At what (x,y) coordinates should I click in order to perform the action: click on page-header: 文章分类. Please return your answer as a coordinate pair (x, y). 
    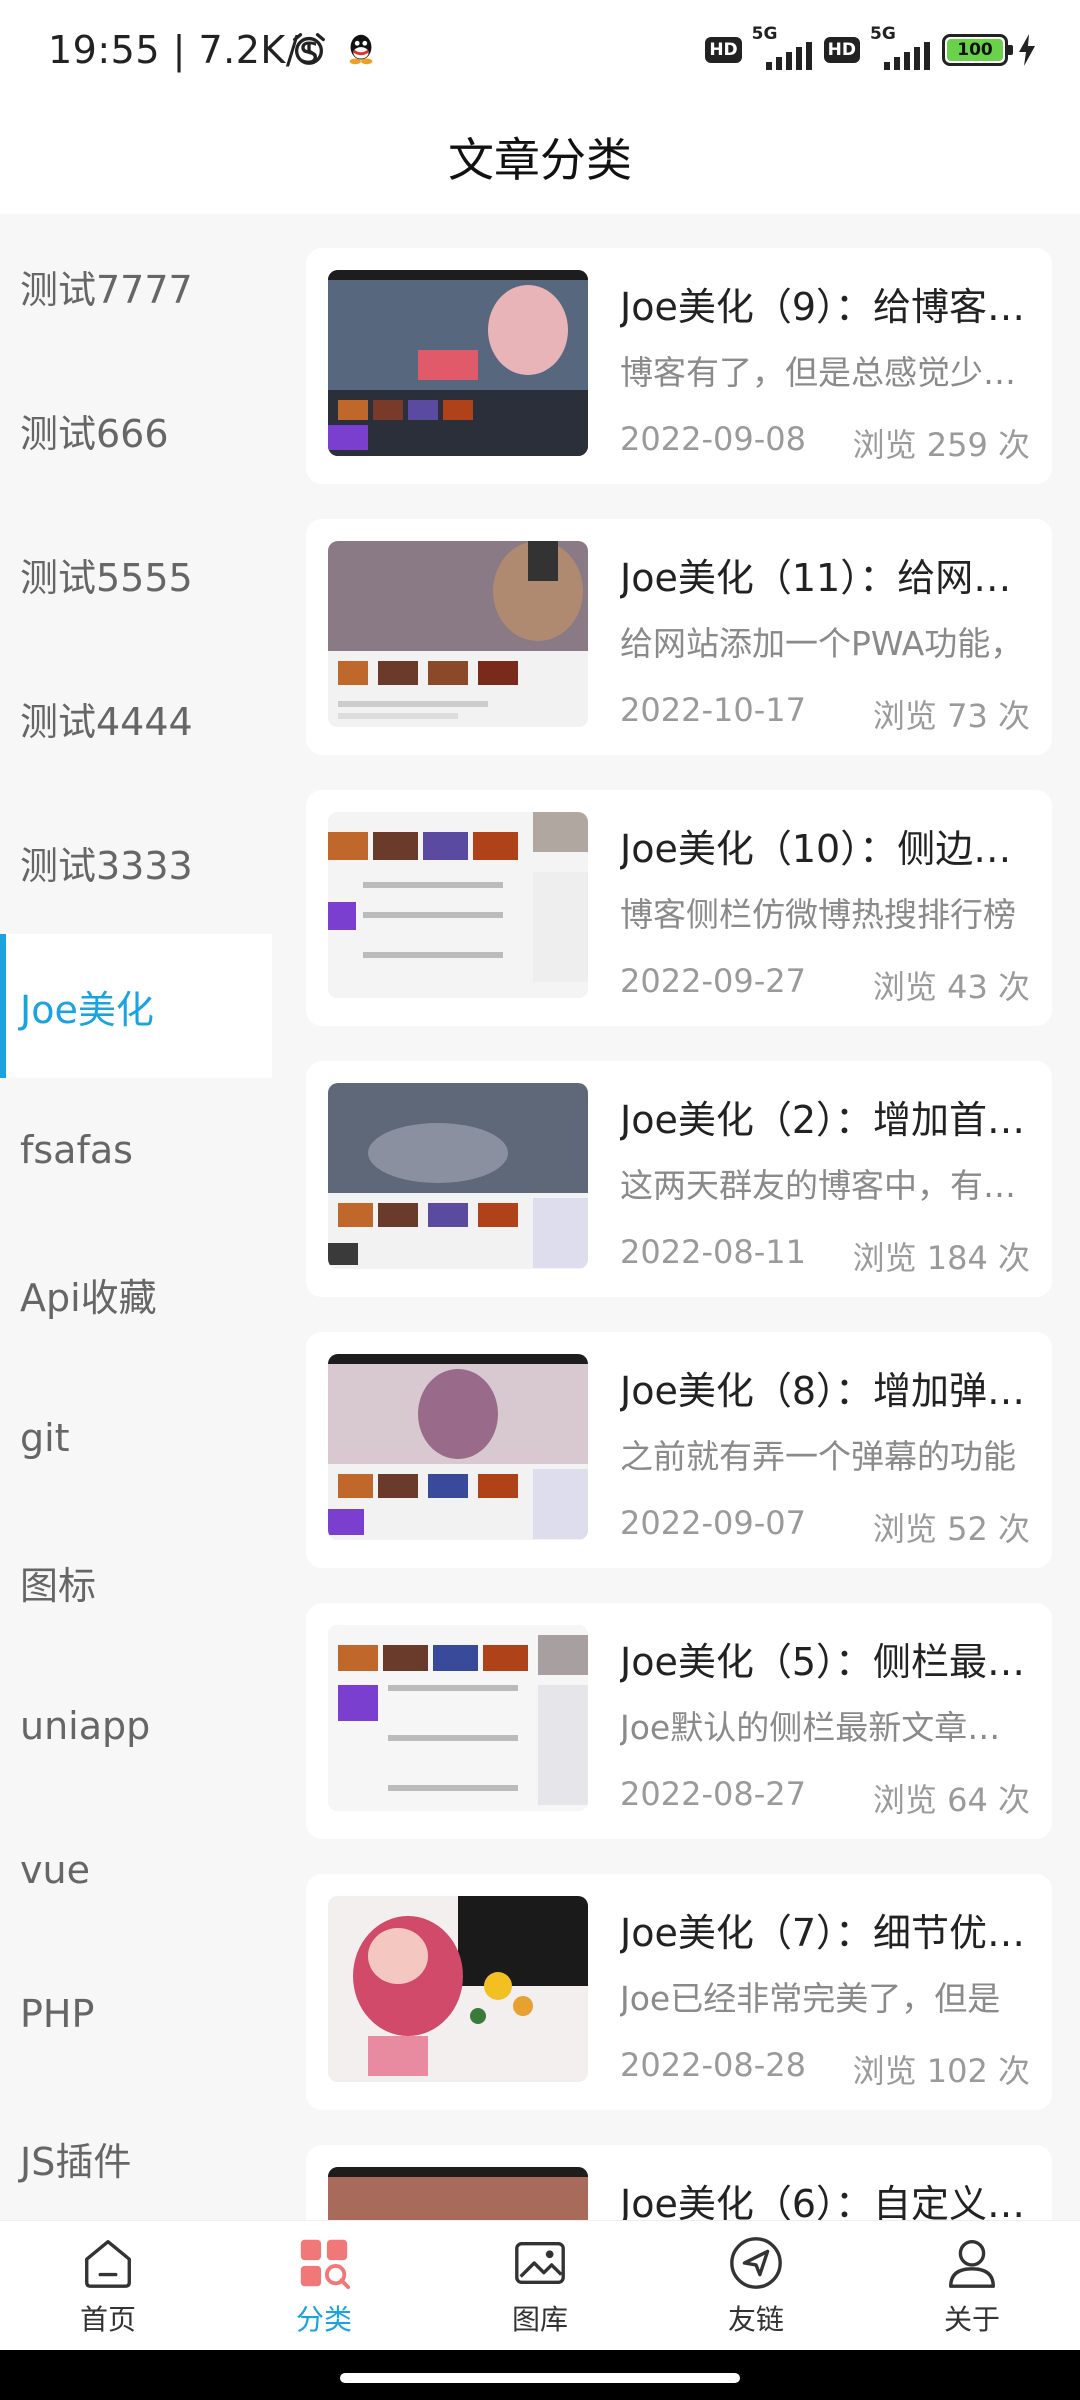
    Looking at the image, I should click on (540, 157).